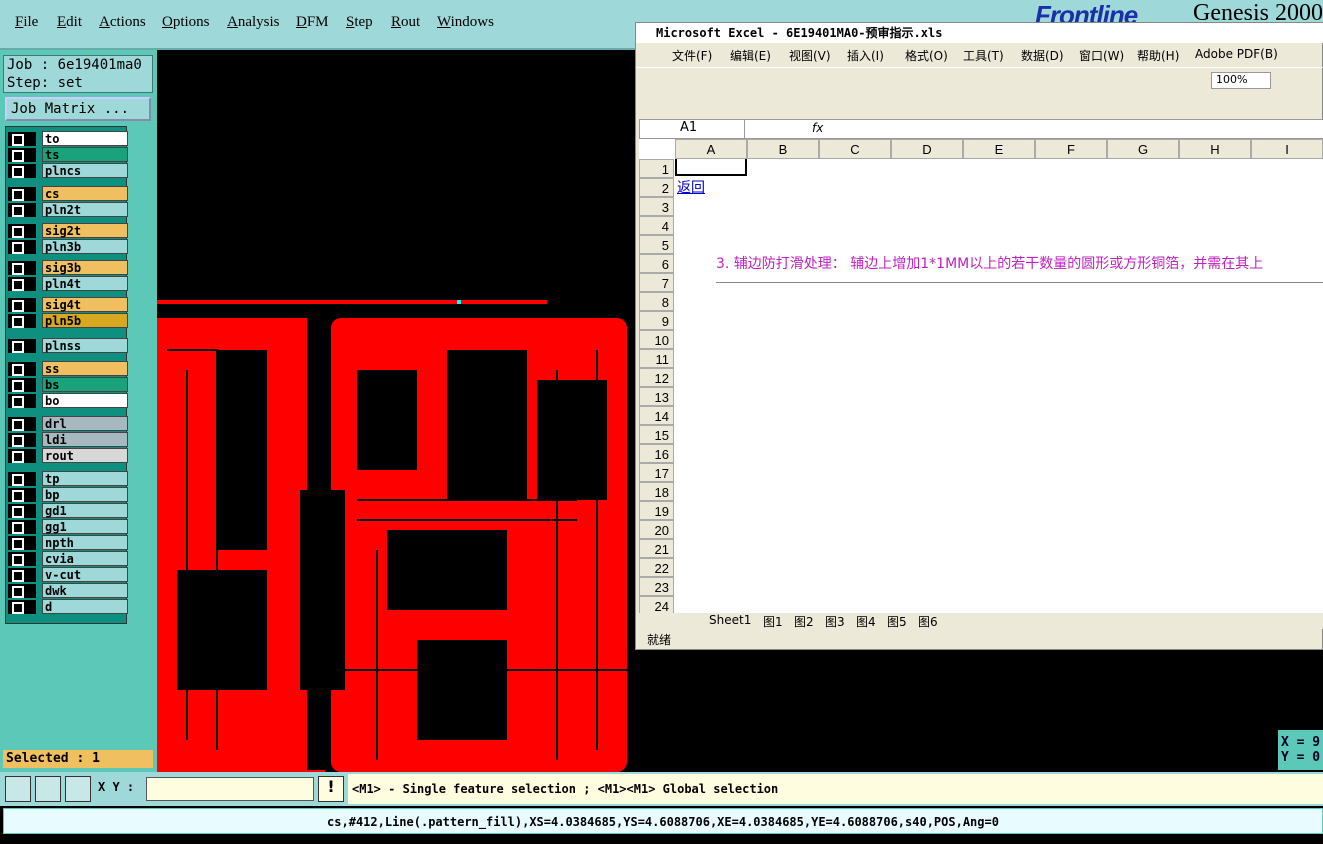 This screenshot has width=1323, height=844. Describe the element at coordinates (465, 22) in the screenshot. I see `menu-windows: Windows` at that location.